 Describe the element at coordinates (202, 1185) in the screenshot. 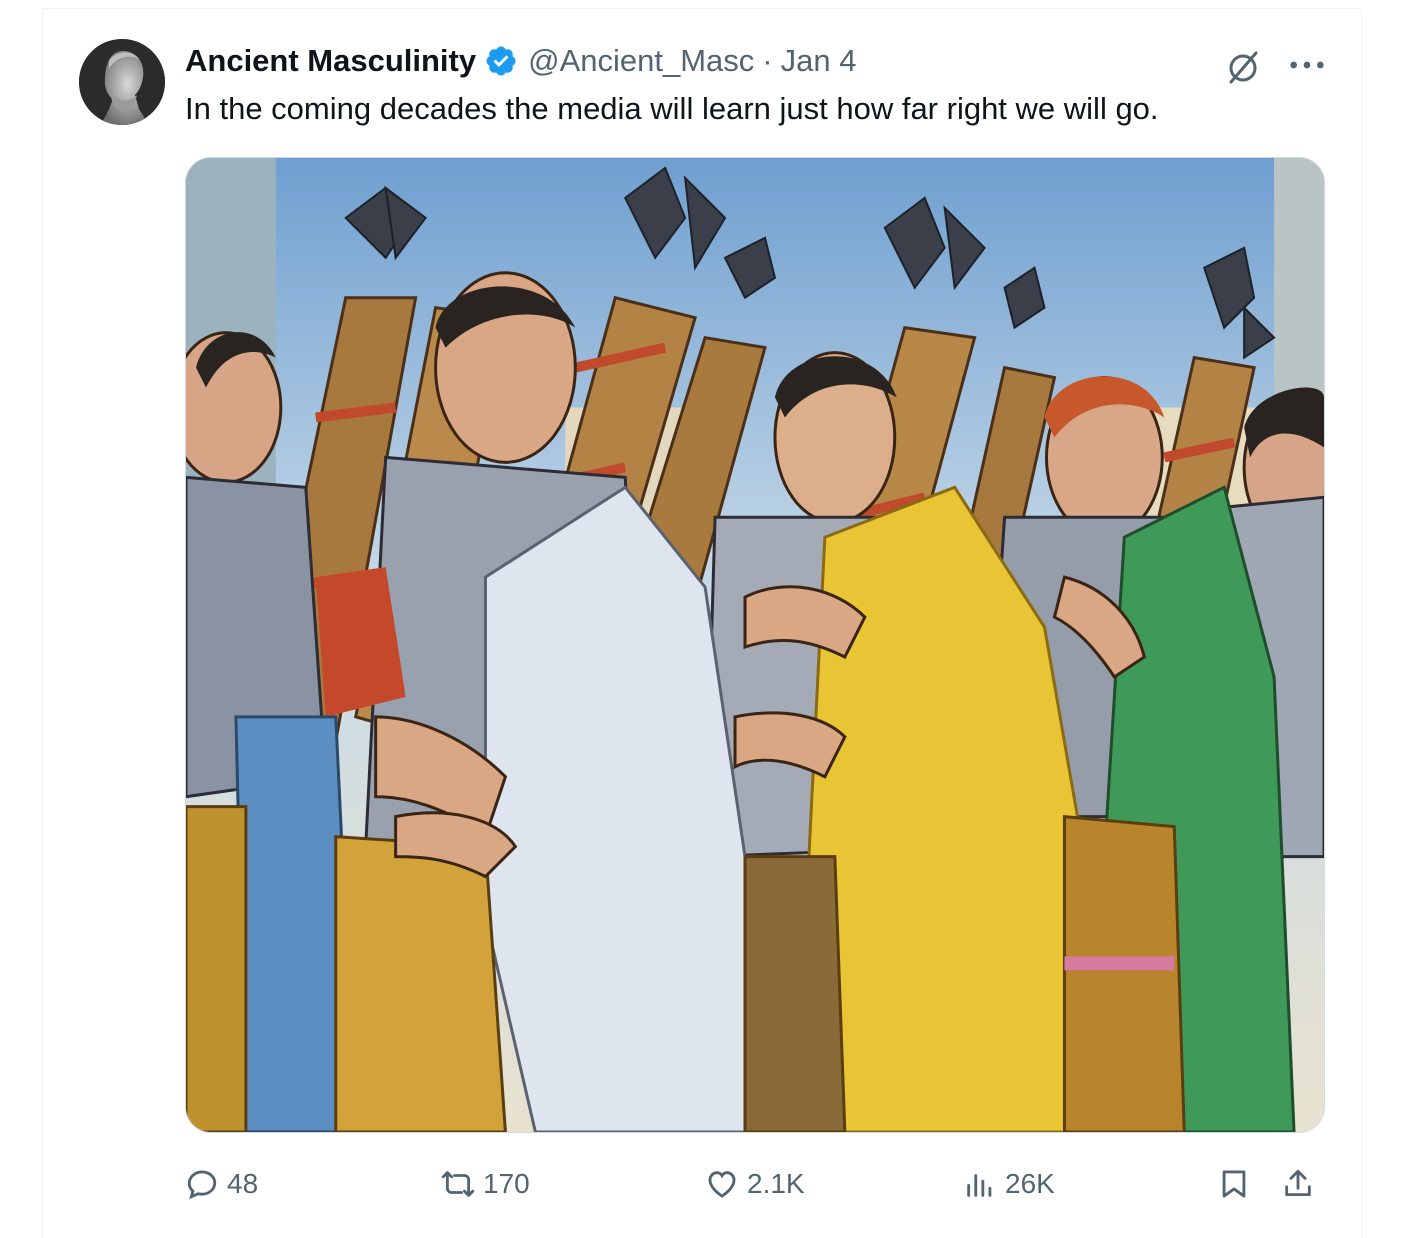

I see `reply-icon` at that location.